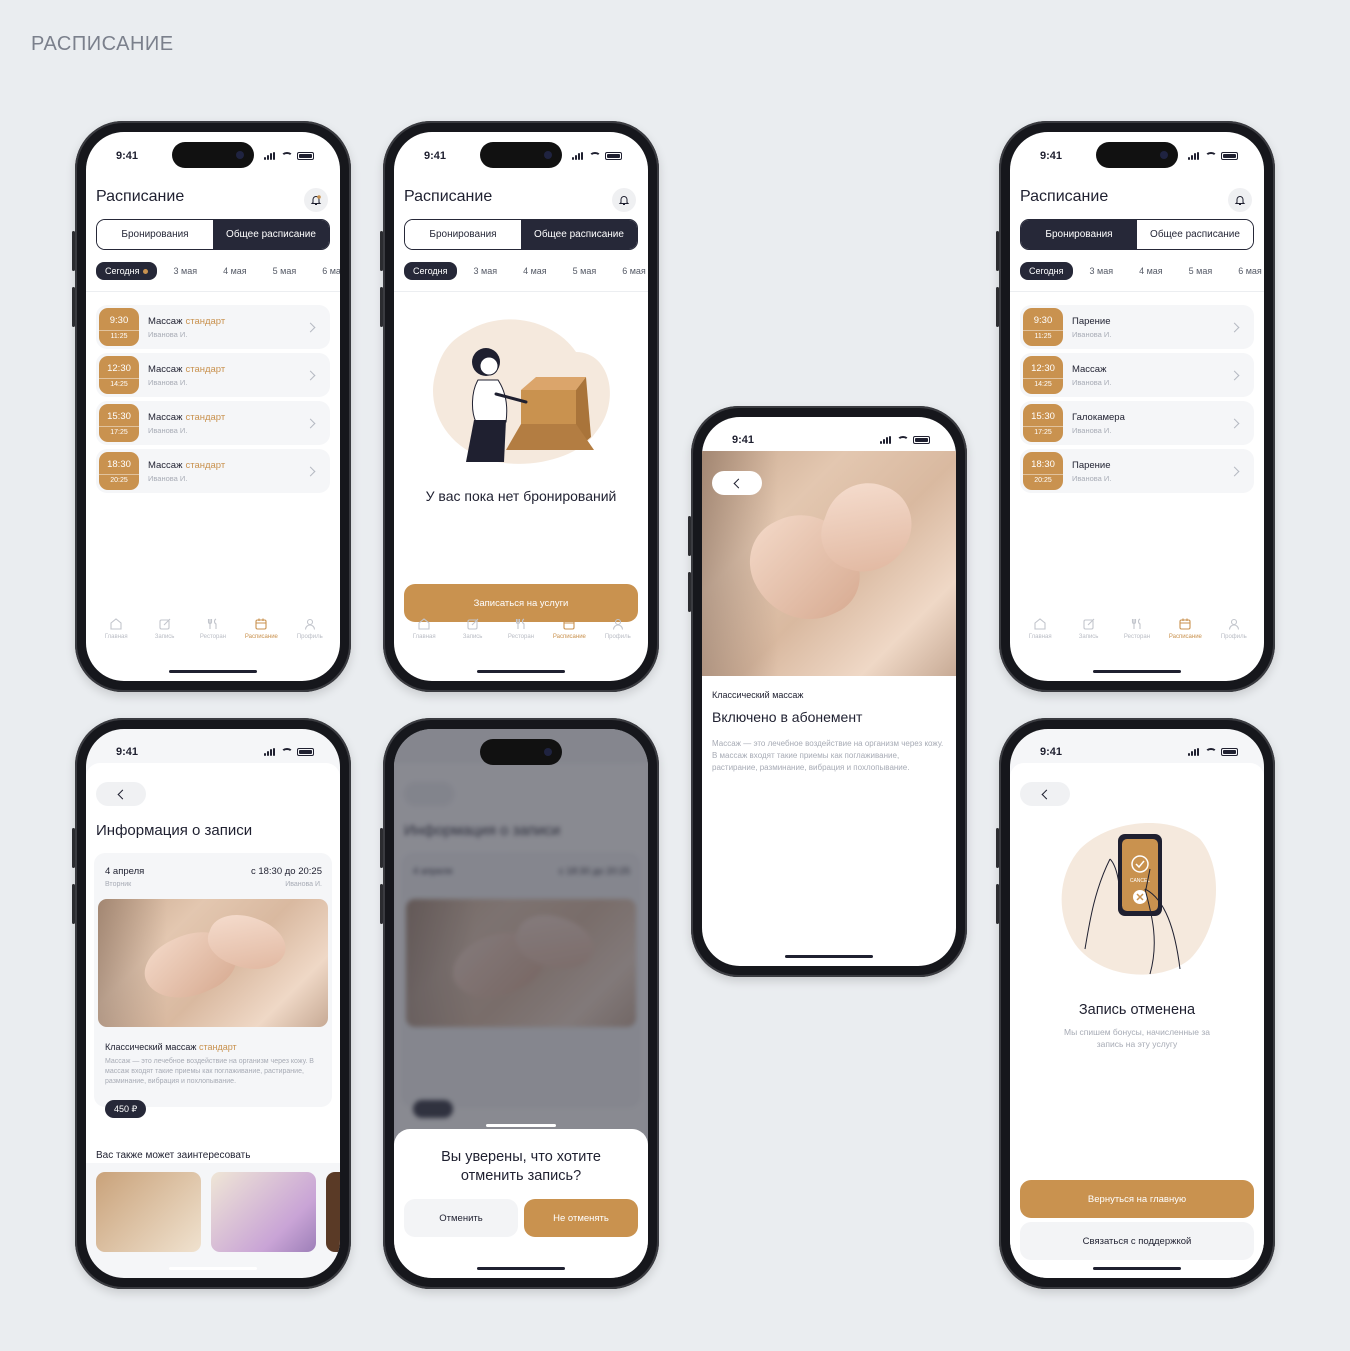  I want to click on confirm-keep-button: Не отменять, so click(581, 1218).